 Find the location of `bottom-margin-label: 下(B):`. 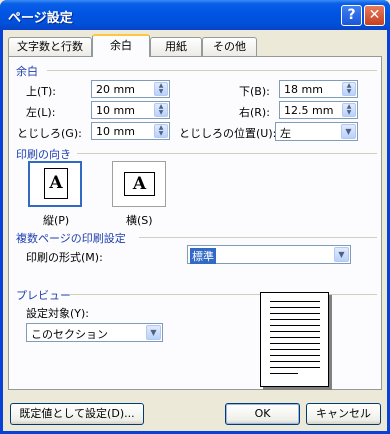

bottom-margin-label: 下(B): is located at coordinates (254, 91).